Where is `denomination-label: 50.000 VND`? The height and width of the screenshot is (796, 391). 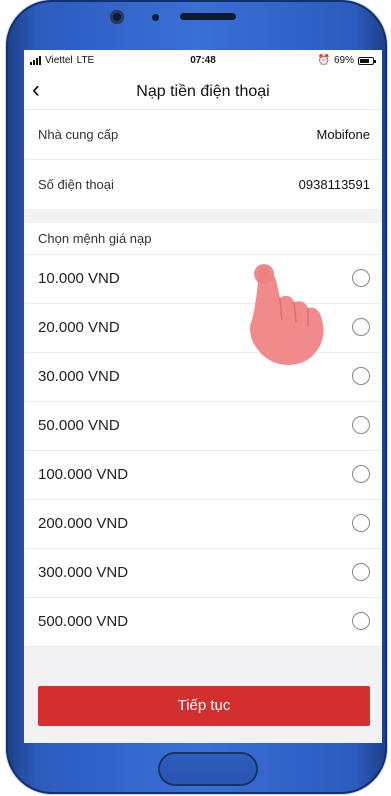
denomination-label: 50.000 VND is located at coordinates (79, 425).